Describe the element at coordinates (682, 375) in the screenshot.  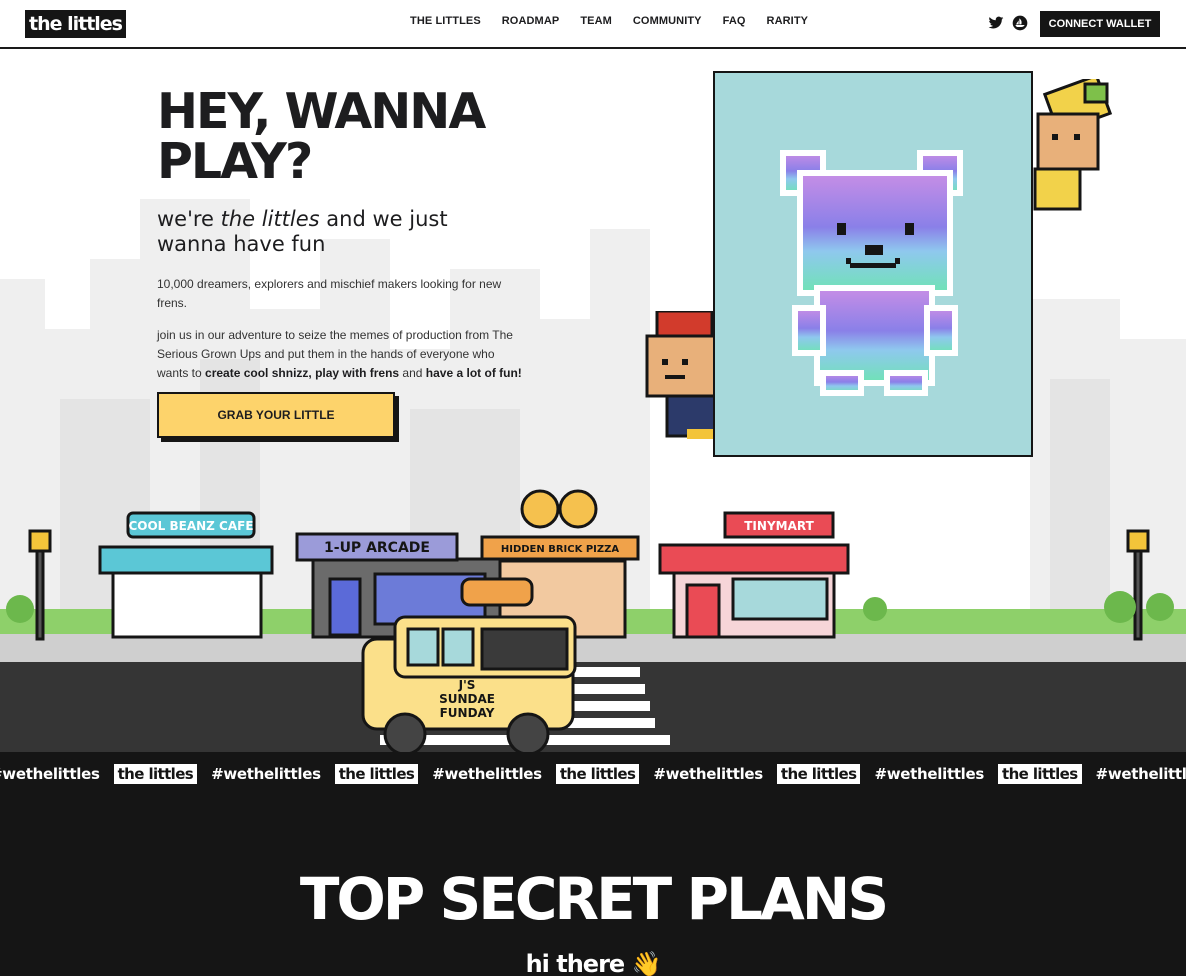
I see `red-hat-little-character` at that location.